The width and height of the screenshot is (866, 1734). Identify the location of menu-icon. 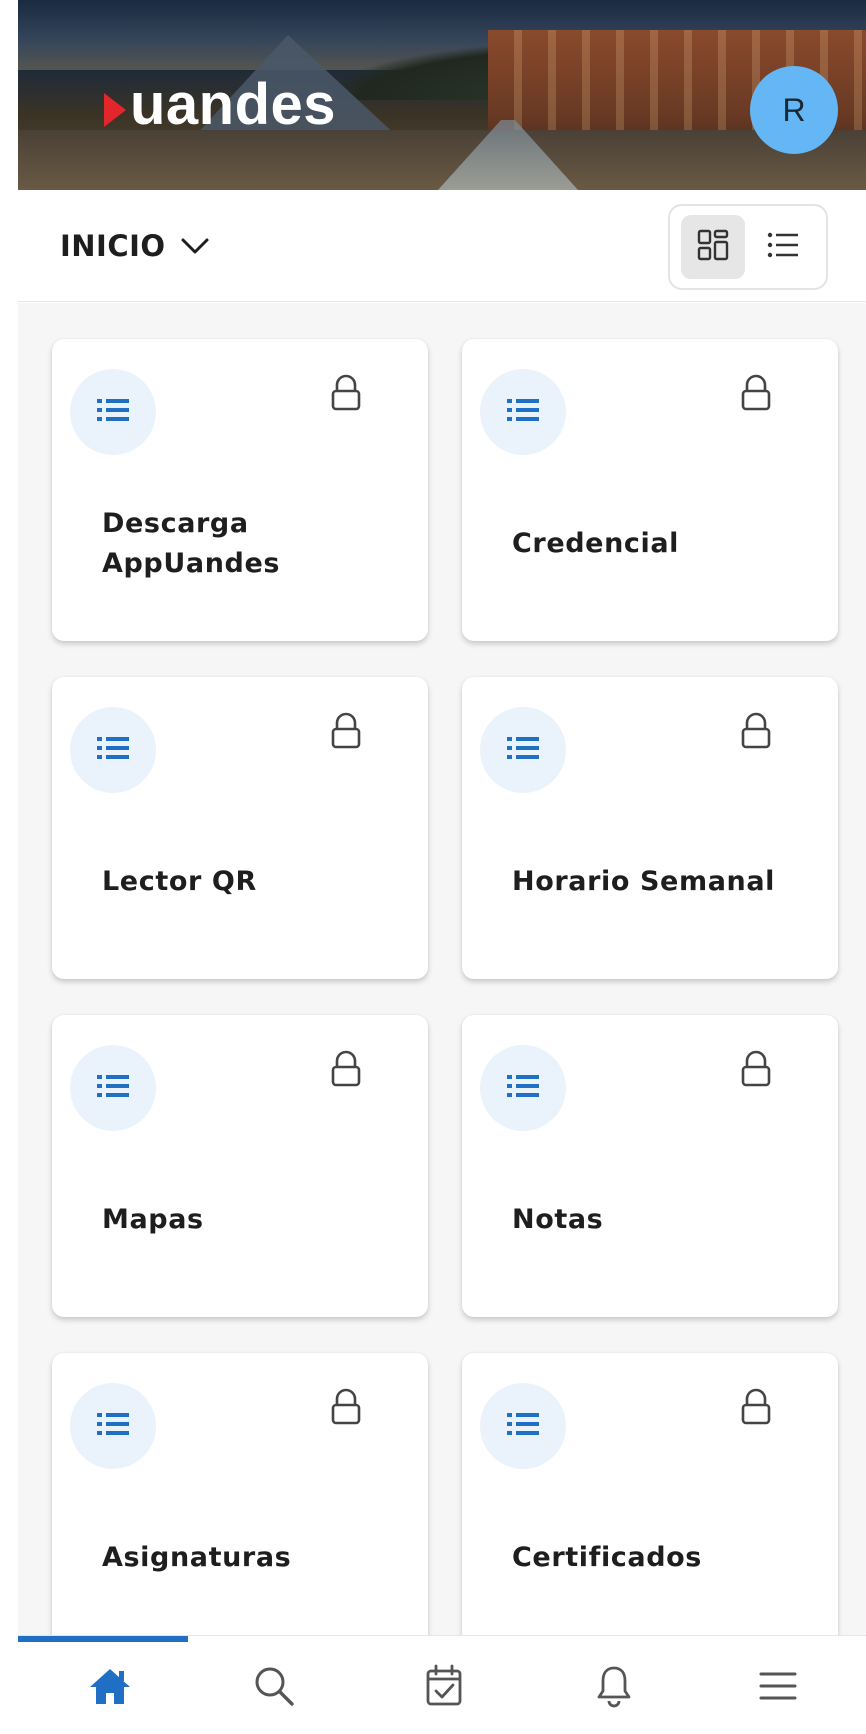
(778, 1688).